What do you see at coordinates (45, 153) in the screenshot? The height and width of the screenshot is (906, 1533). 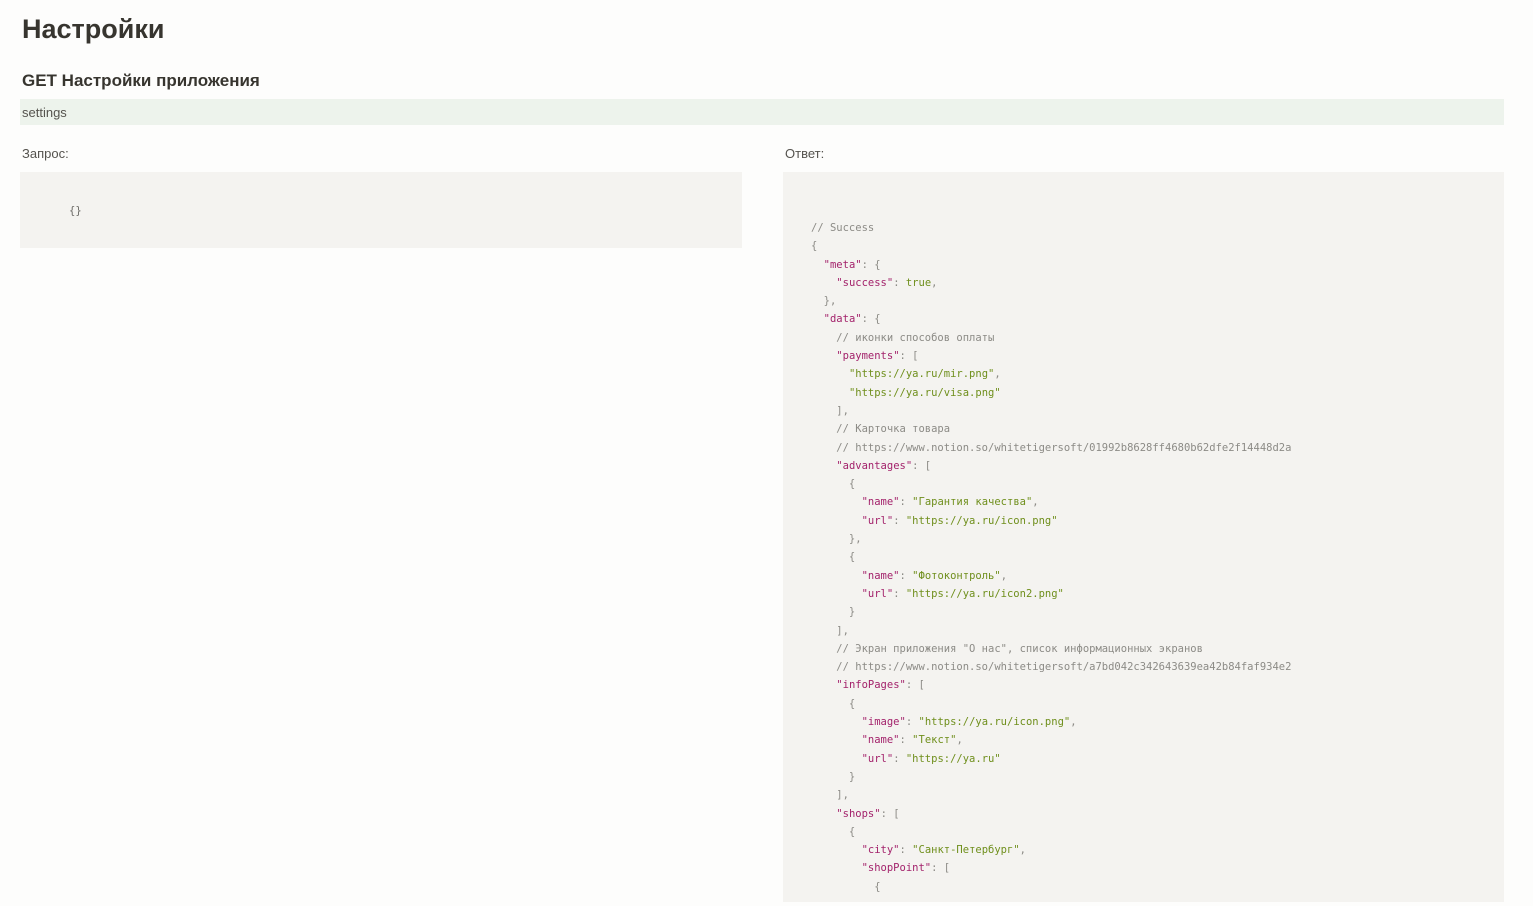 I see `request-label: Запрос:` at bounding box center [45, 153].